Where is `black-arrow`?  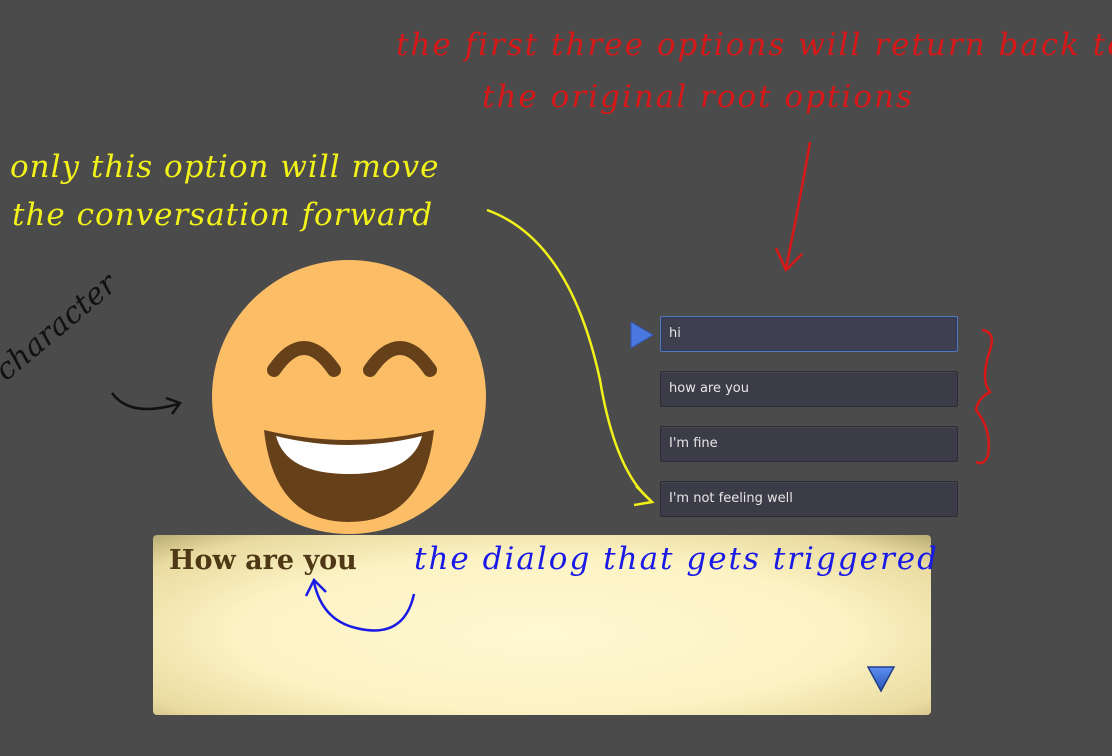 black-arrow is located at coordinates (144, 401).